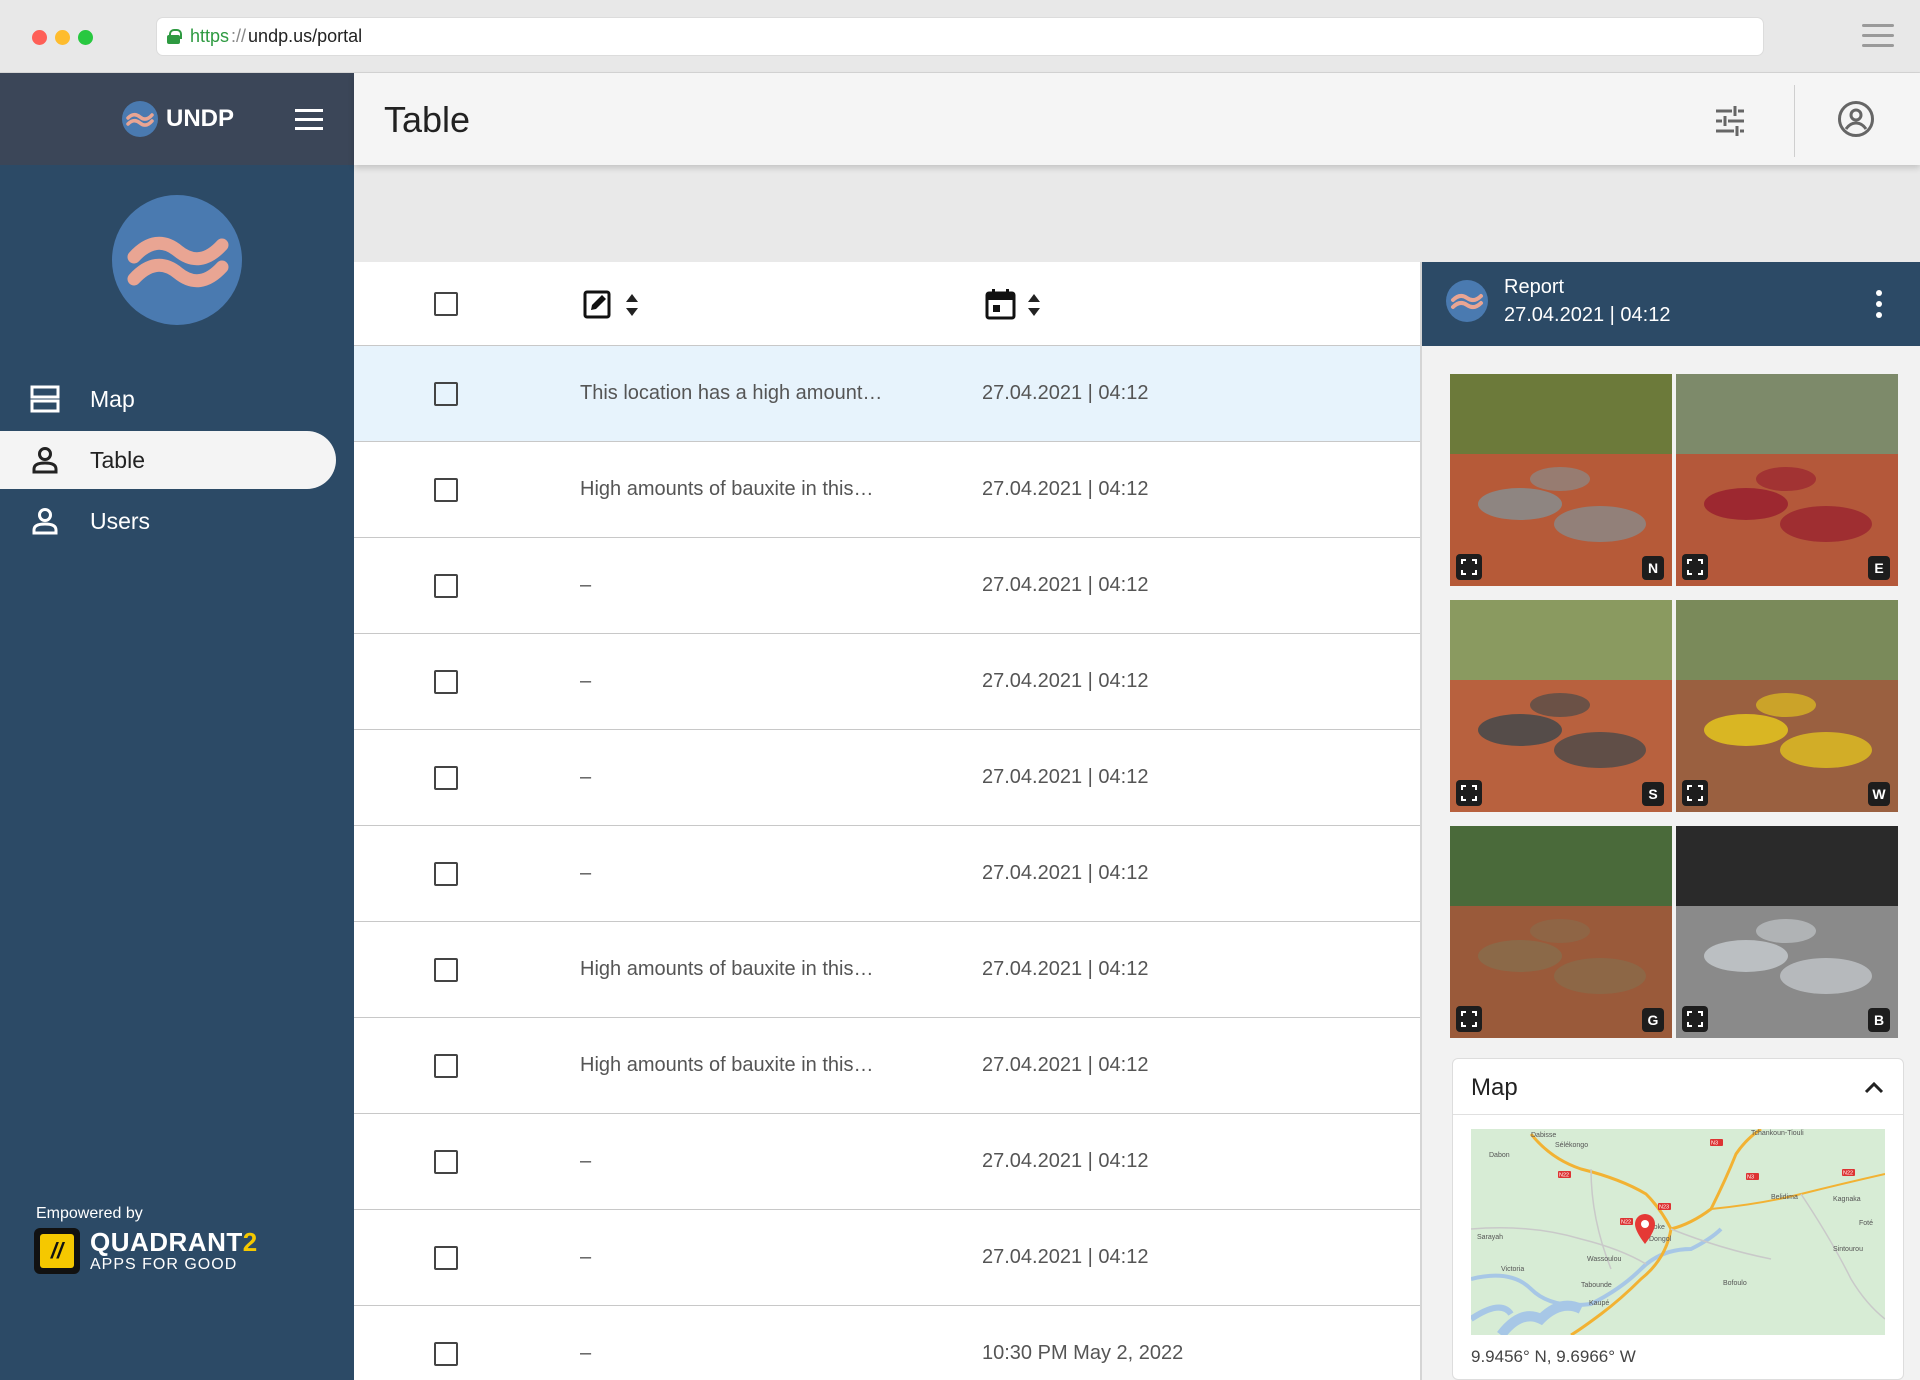  Describe the element at coordinates (960, 36) in the screenshot. I see `address-bar: https :// undp.us/portal` at that location.